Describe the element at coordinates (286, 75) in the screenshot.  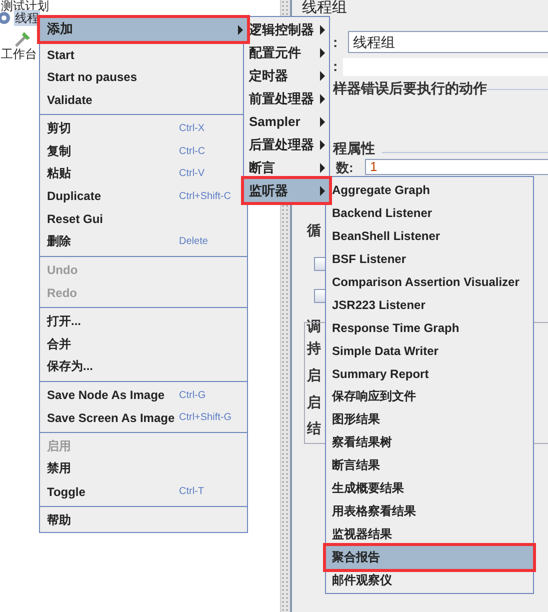
I see `menu-item: 定时器` at that location.